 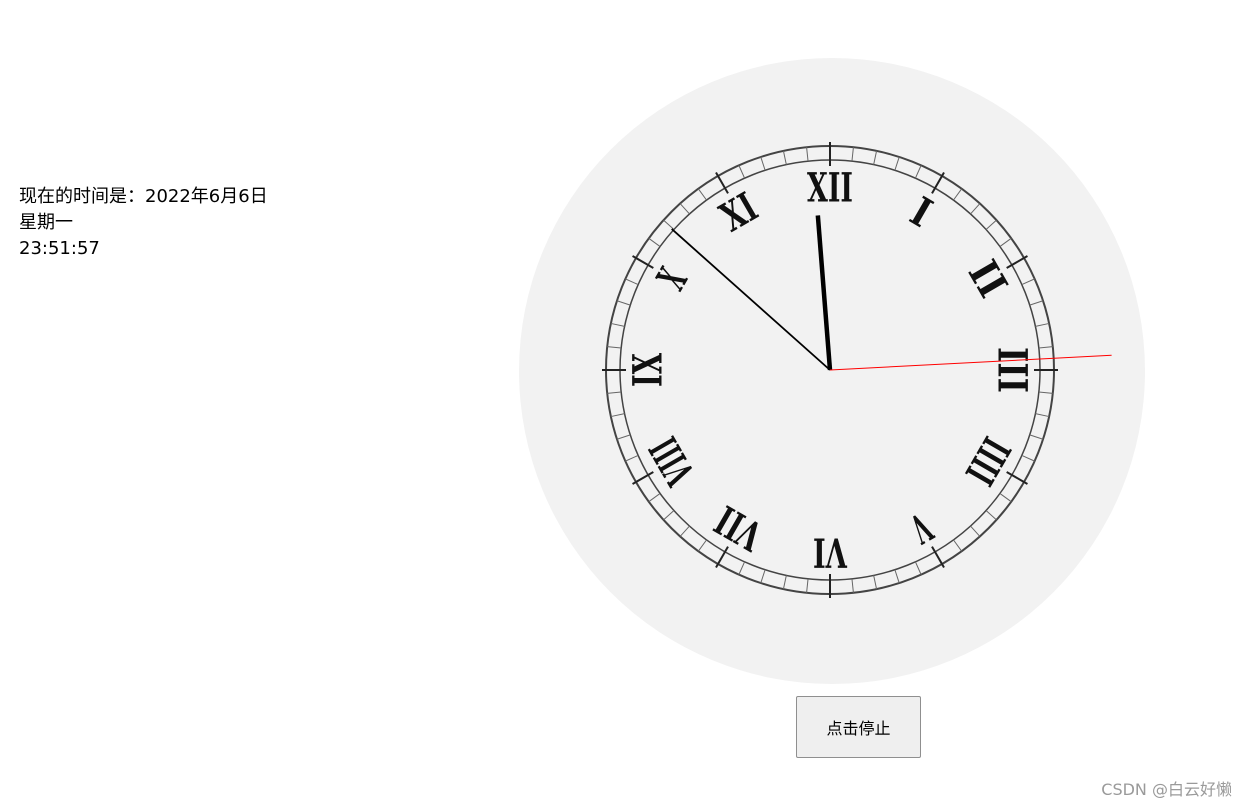 What do you see at coordinates (46, 222) in the screenshot?
I see `weekday-text: 星期一` at bounding box center [46, 222].